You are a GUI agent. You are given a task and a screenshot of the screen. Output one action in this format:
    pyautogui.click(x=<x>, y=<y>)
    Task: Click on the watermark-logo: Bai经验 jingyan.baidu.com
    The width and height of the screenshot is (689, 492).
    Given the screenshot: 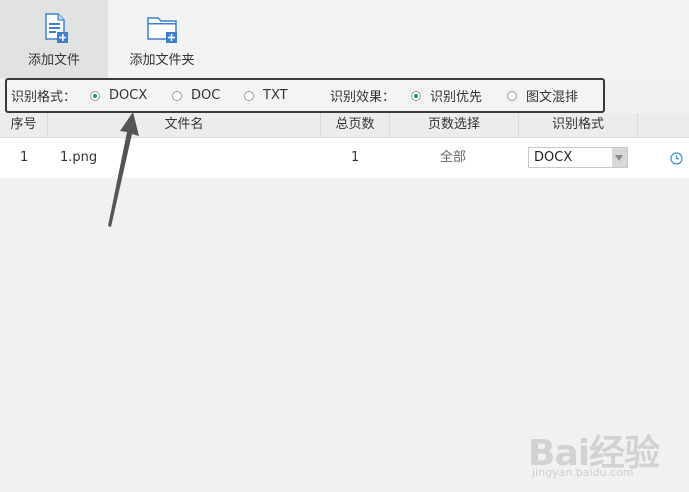 What is the action you would take?
    pyautogui.click(x=608, y=453)
    